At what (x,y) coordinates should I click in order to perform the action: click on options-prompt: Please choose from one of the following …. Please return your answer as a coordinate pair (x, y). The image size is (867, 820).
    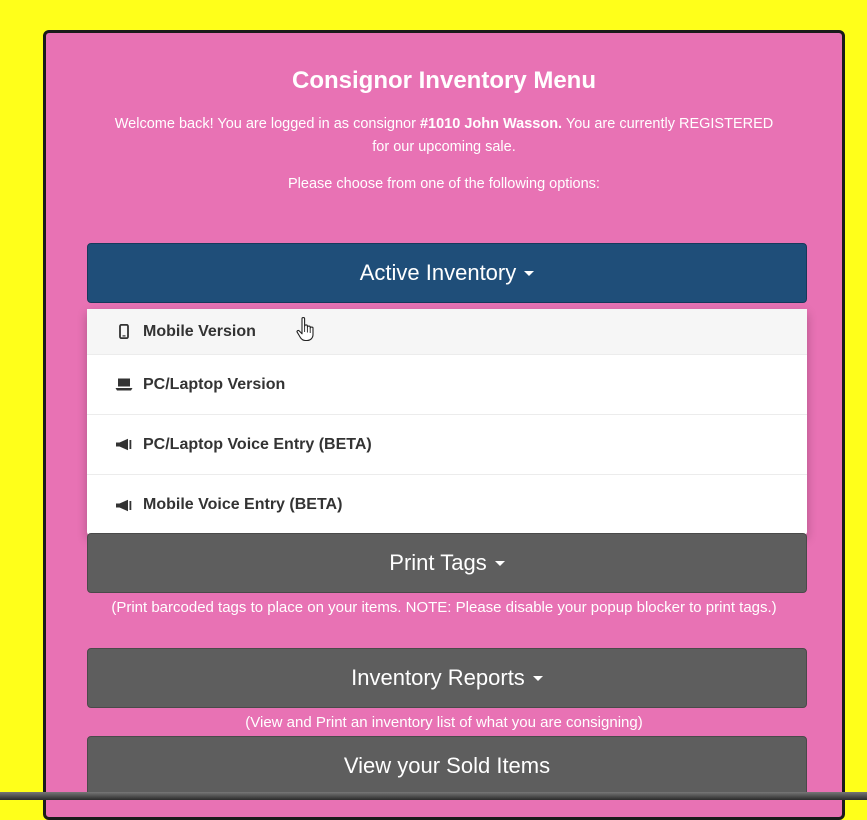
    Looking at the image, I should click on (444, 184).